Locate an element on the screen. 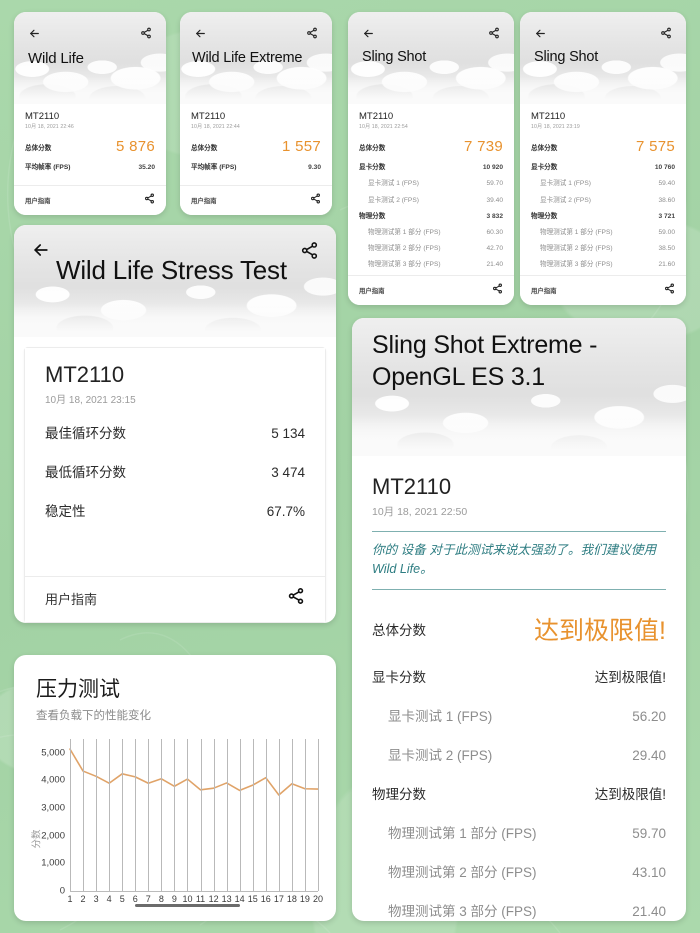 This screenshot has width=700, height=933. card-title: Wild Life Stress Test is located at coordinates (171, 270).